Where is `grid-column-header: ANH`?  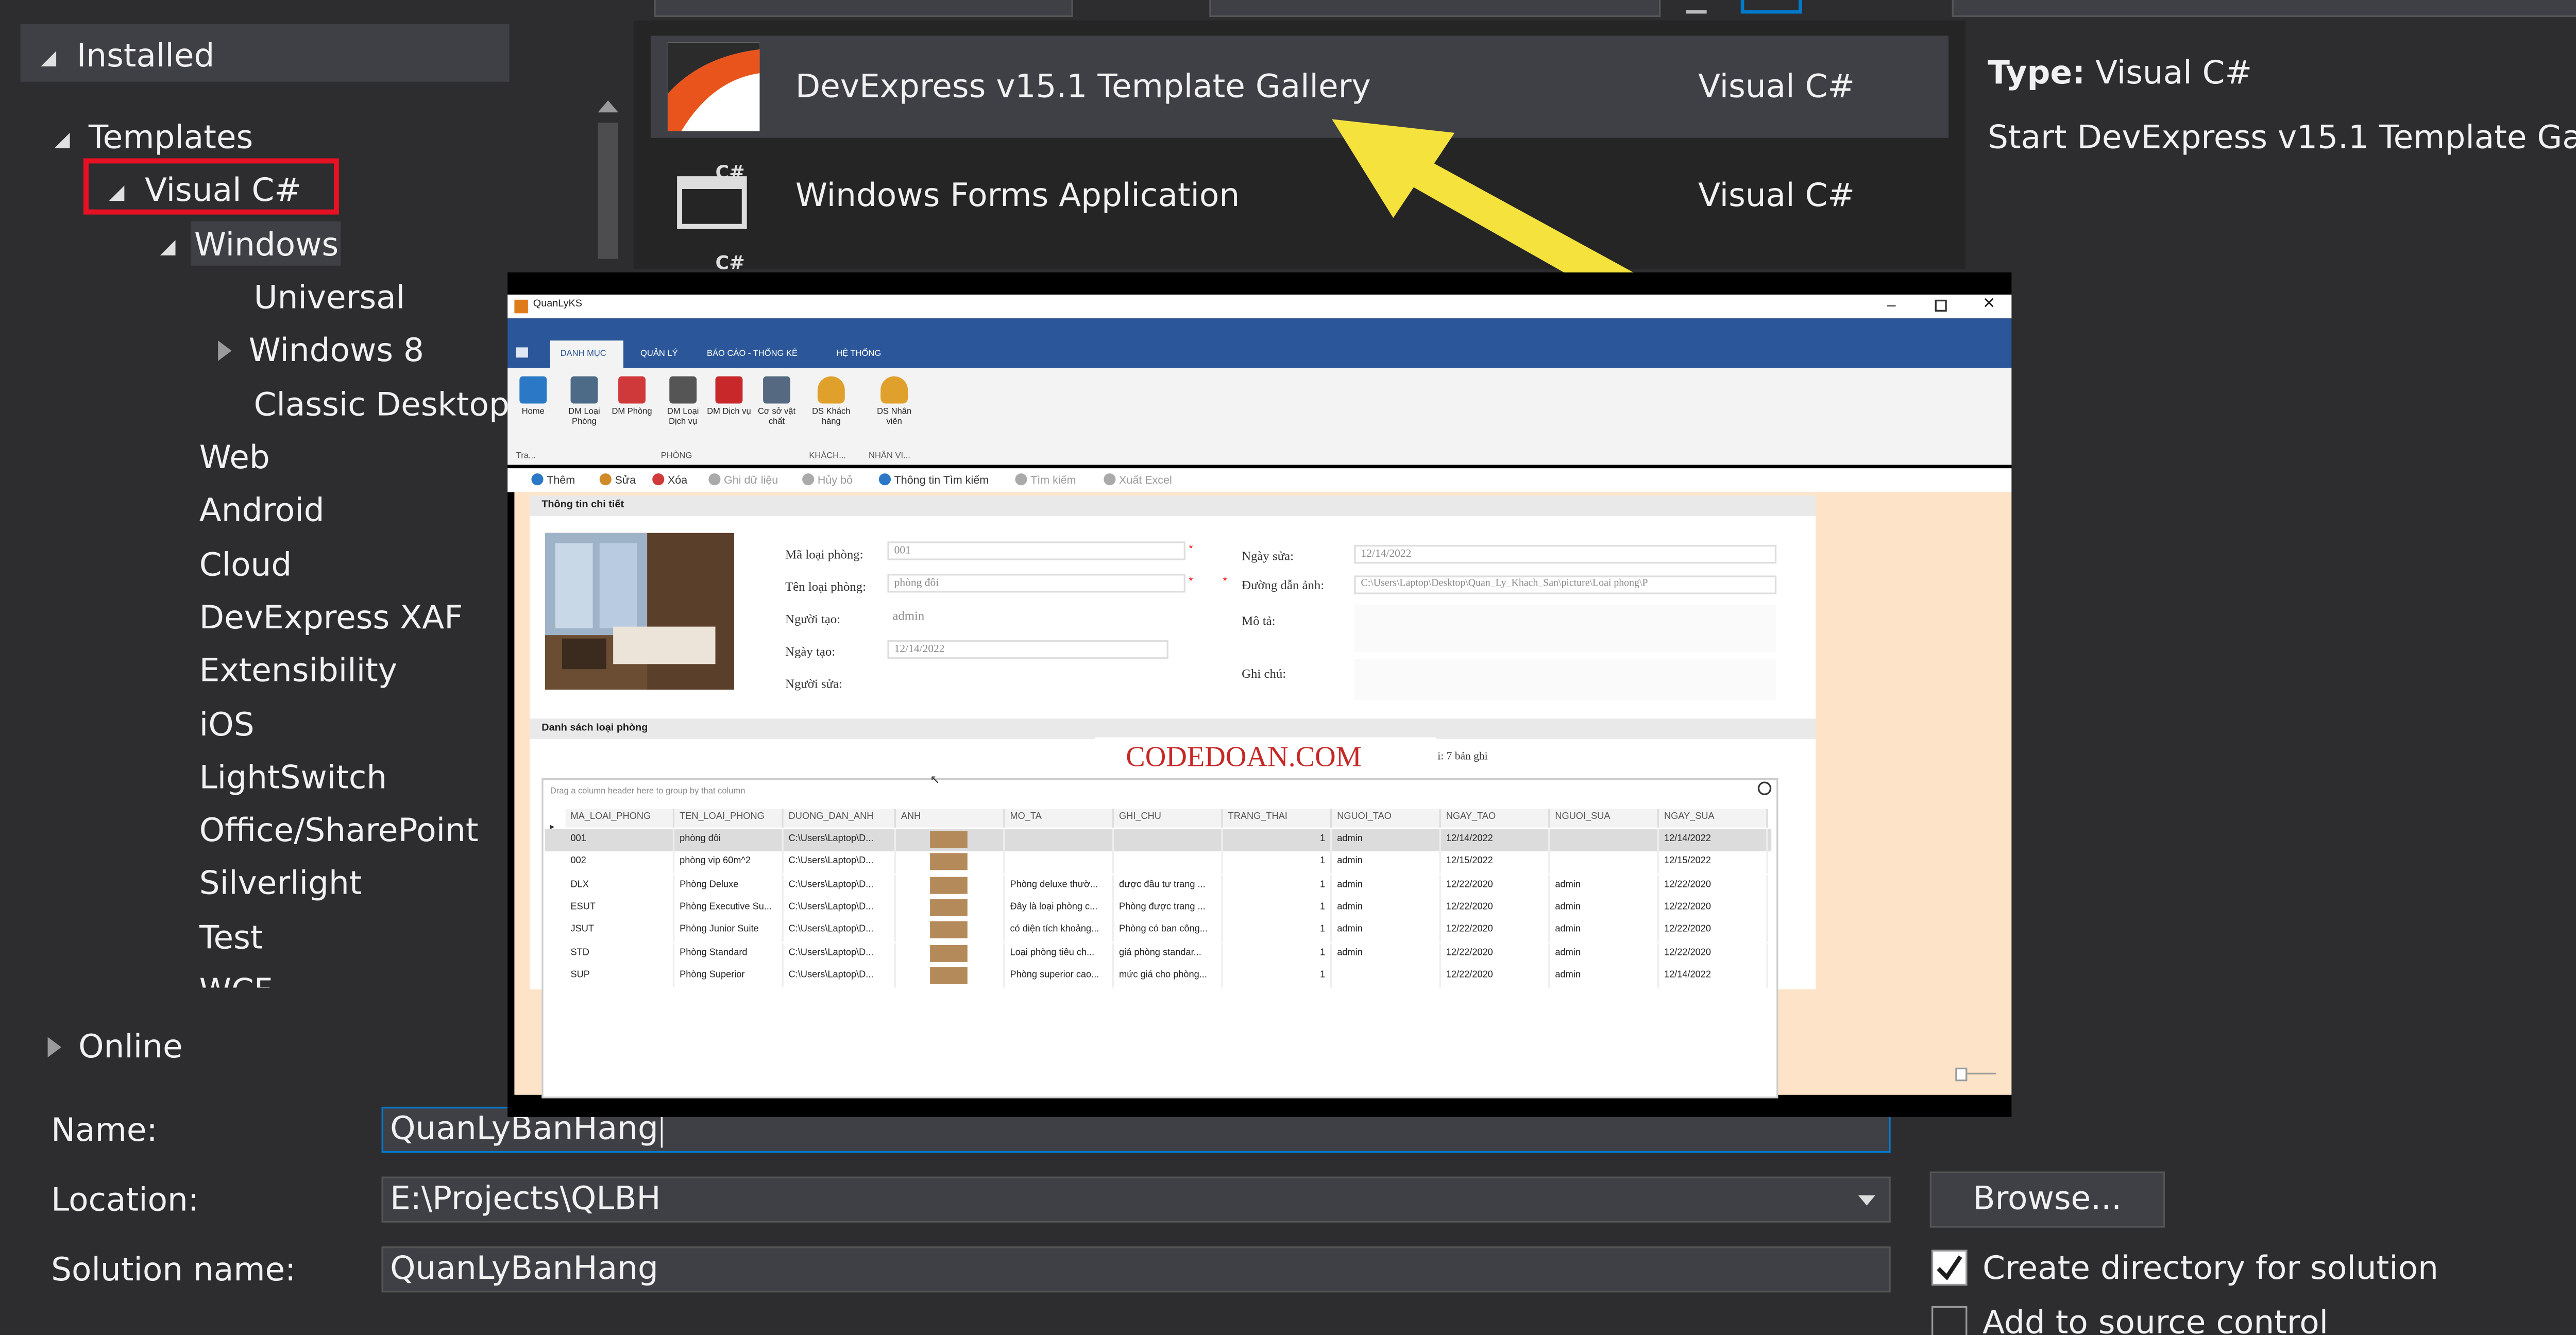 grid-column-header: ANH is located at coordinates (950, 818).